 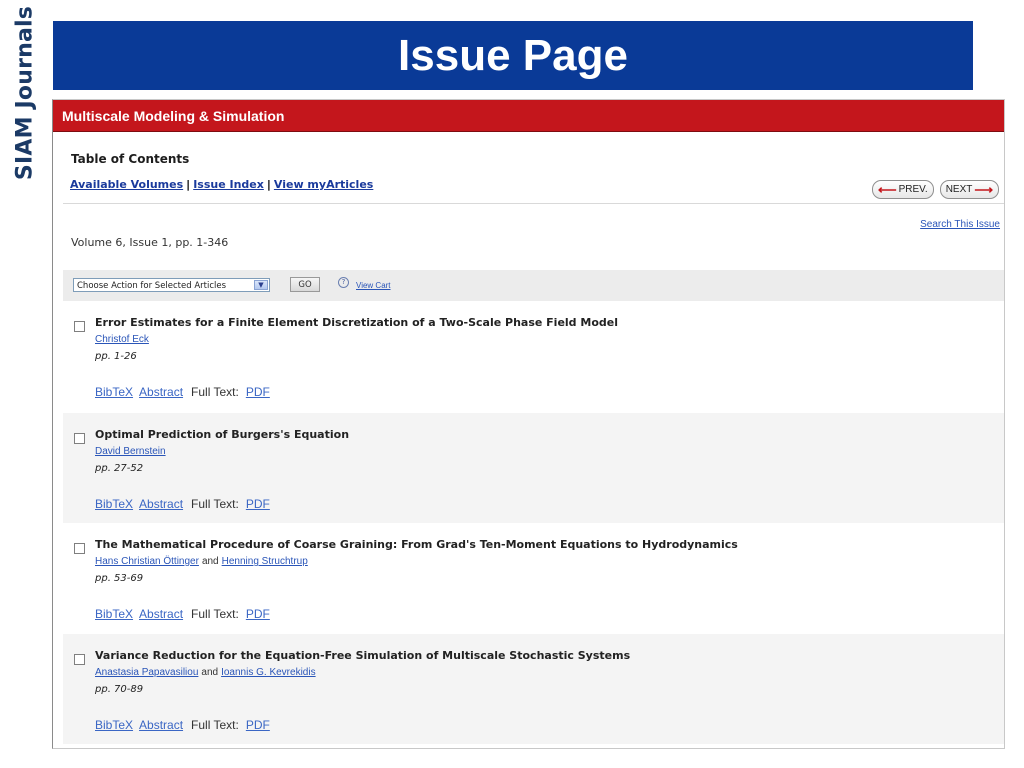 I want to click on author-link: Christof Eck, so click(x=122, y=339).